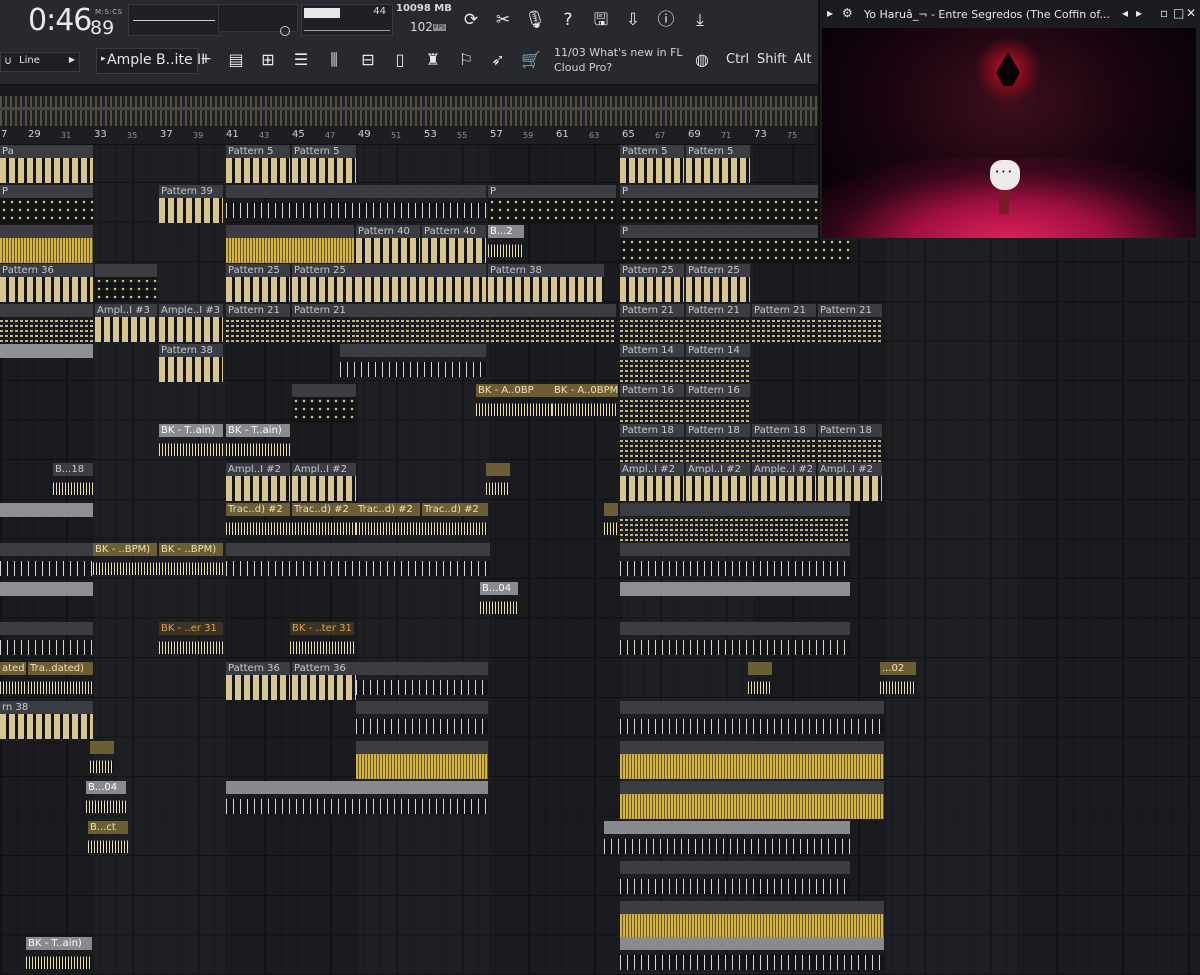 This screenshot has width=1200, height=975. Describe the element at coordinates (13, 681) in the screenshot. I see `audio-clip: ated)` at that location.